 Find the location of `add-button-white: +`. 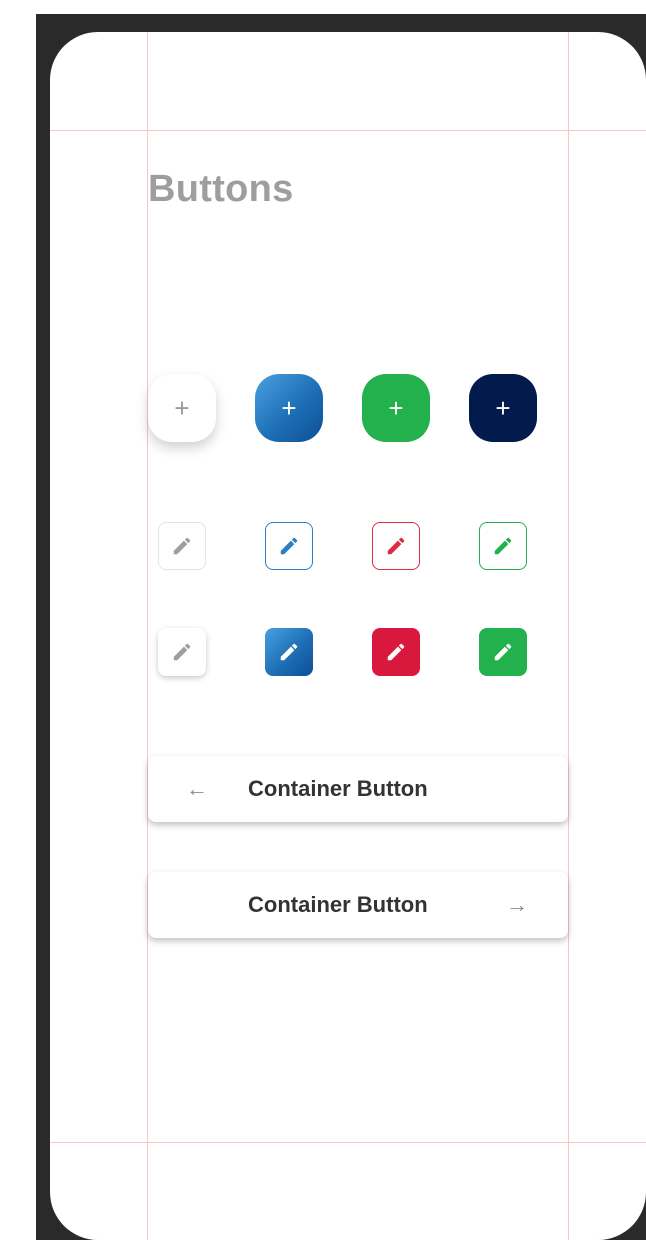

add-button-white: + is located at coordinates (182, 408).